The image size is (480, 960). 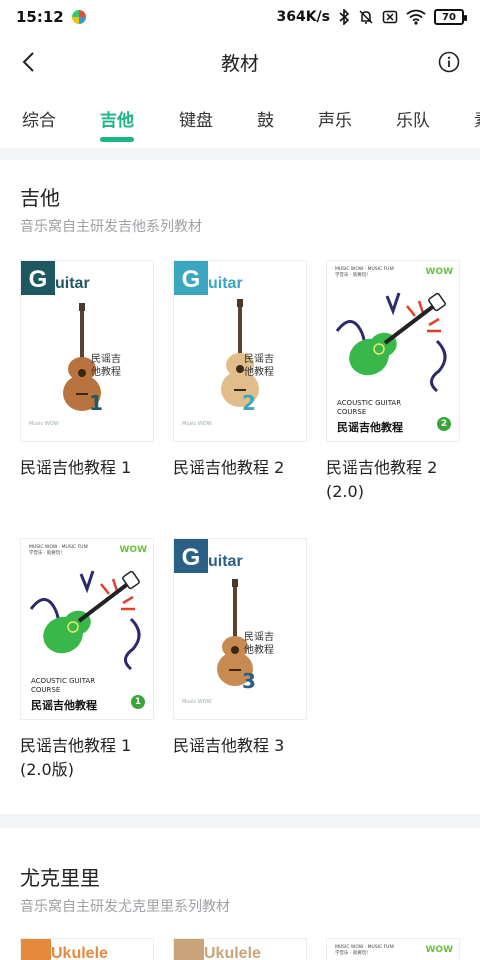 I want to click on book-cover: G uitar 民谣吉他教程 2 Music WOW, so click(x=240, y=351).